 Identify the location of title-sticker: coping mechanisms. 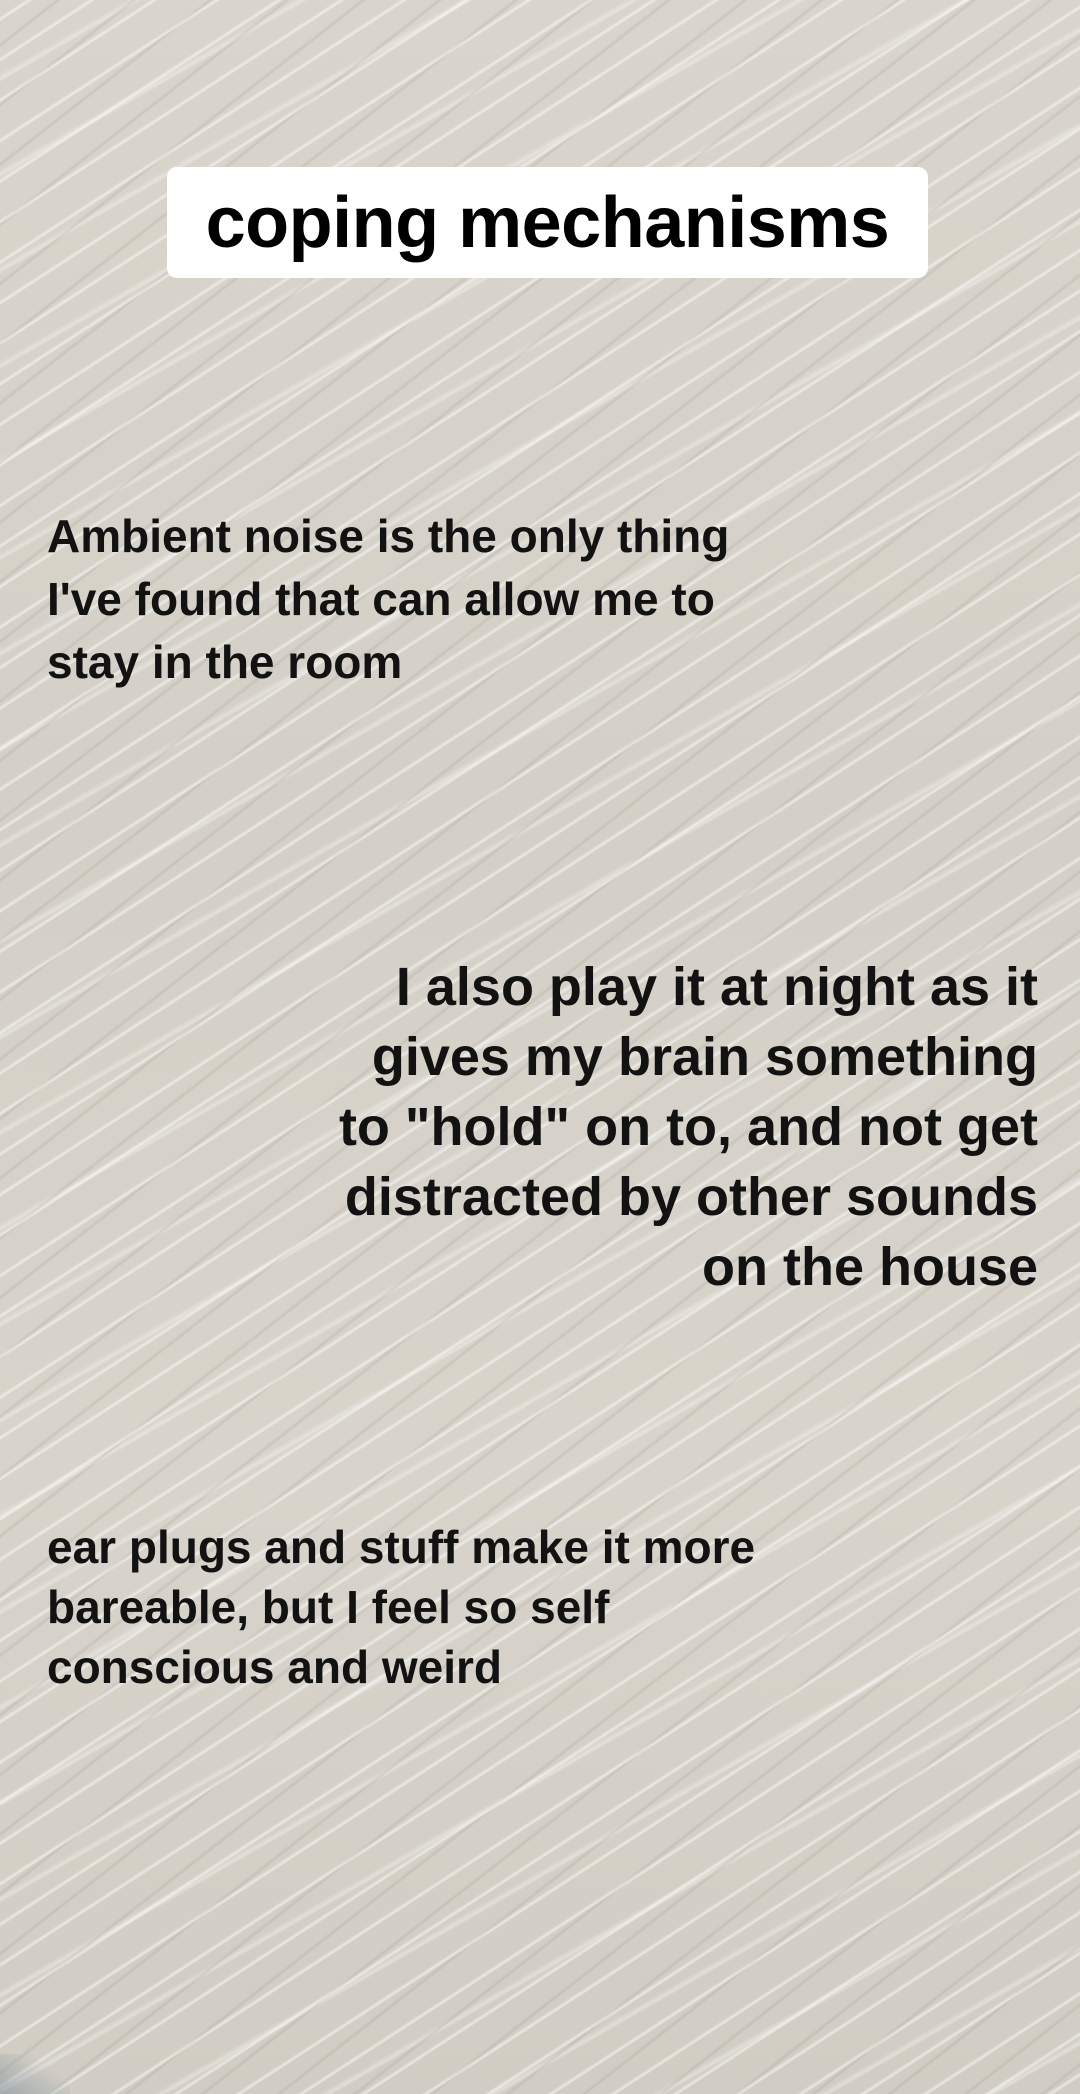
(547, 222).